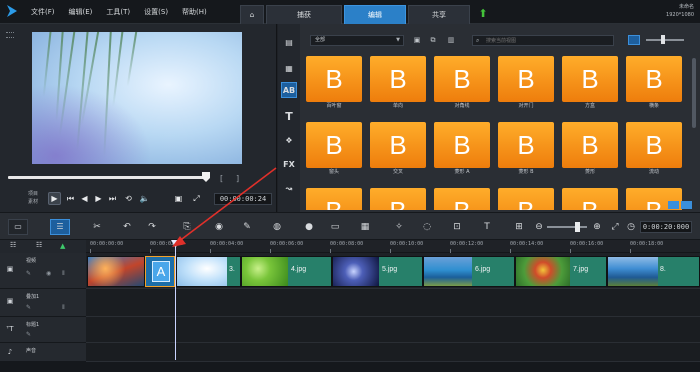  I want to click on sound-mixer-icon: ◉, so click(219, 227).